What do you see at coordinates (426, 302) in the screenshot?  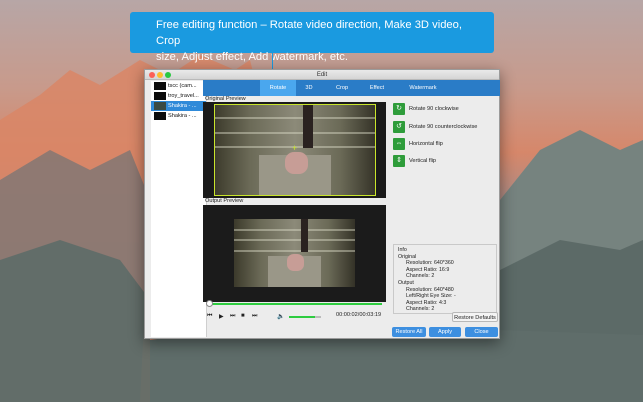 I see `info-output-aspect: Aspect Ratio: 4:3` at bounding box center [426, 302].